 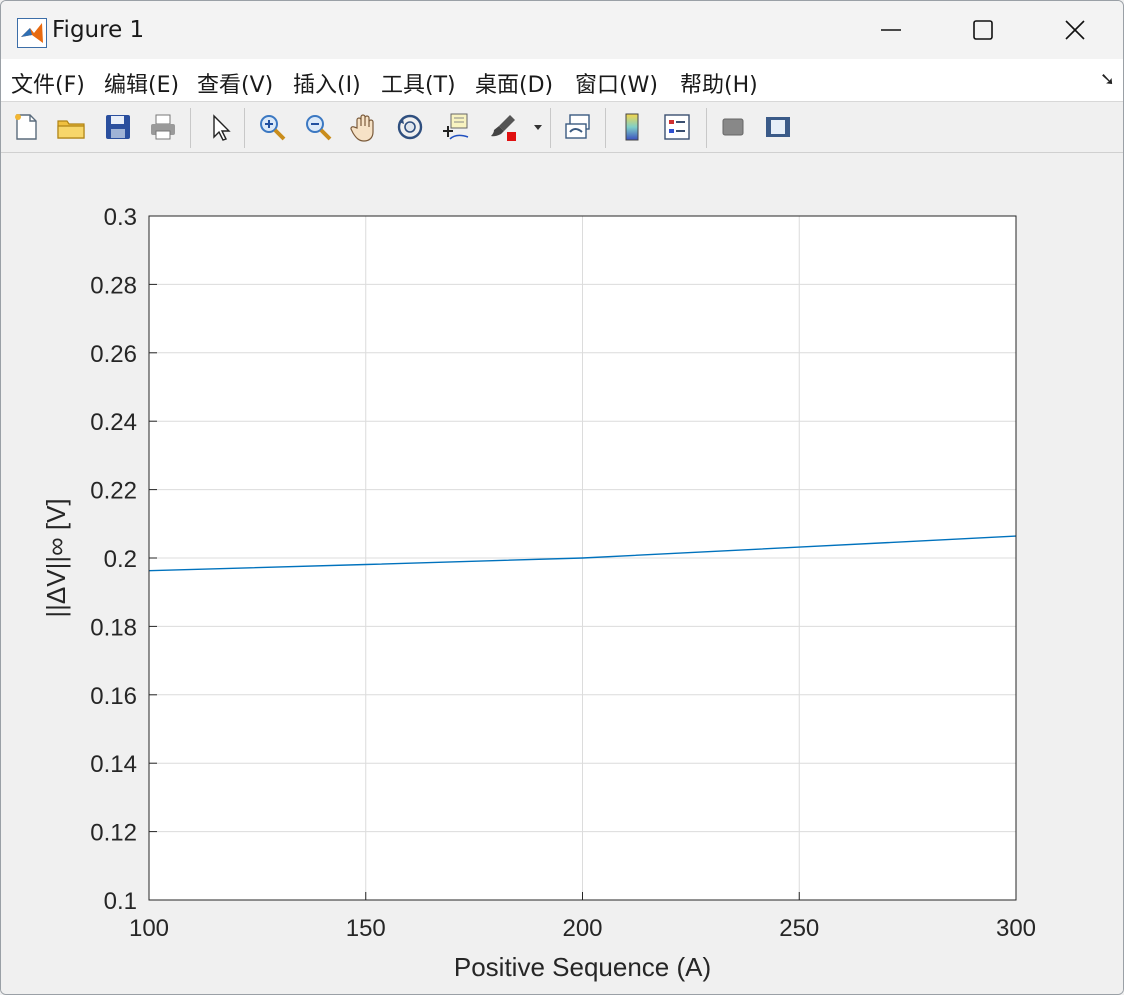 What do you see at coordinates (220, 127) in the screenshot?
I see `pointer-icon` at bounding box center [220, 127].